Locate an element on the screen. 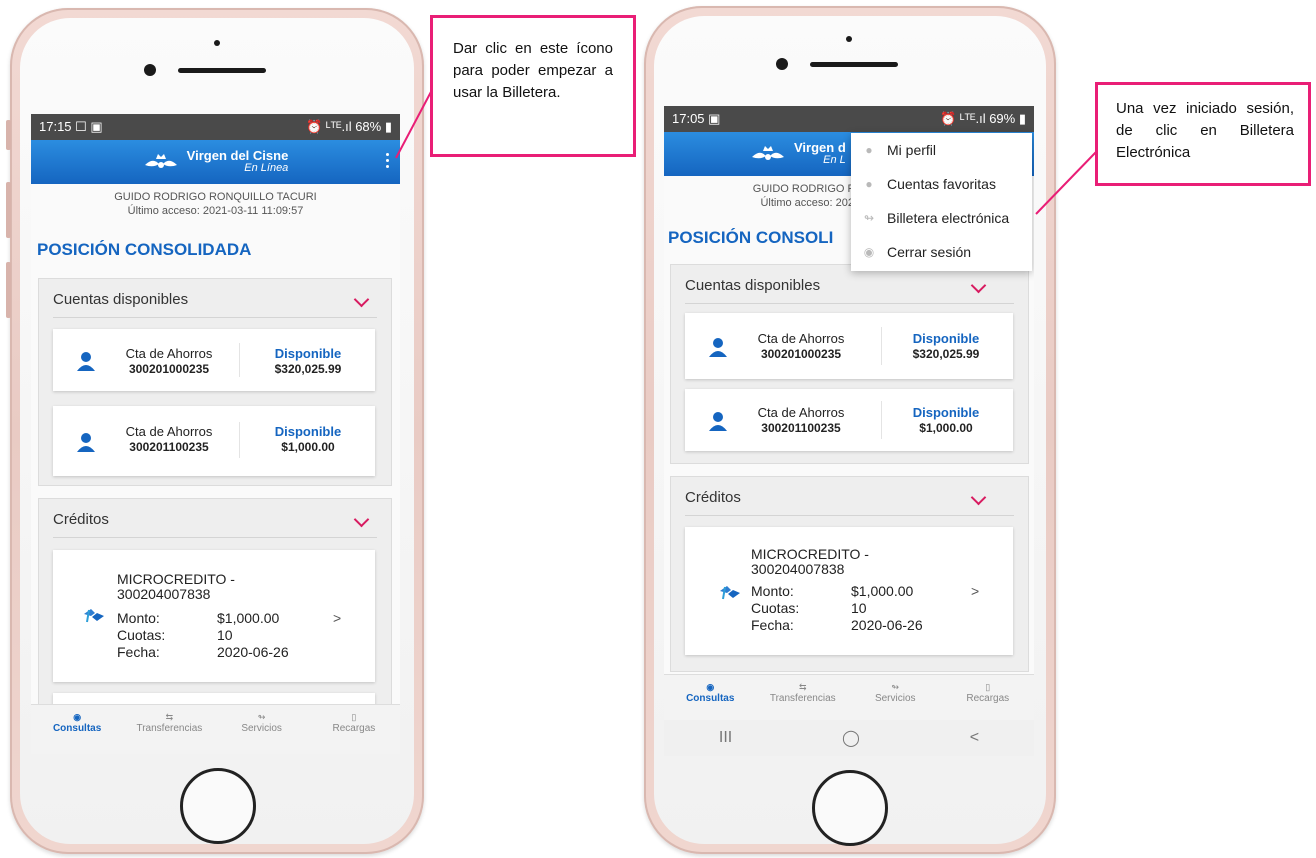 The height and width of the screenshot is (858, 1316). status-bar: 17:15 ☐ ▣ ⏰ ᴸᵀᴱ.ıl 68% ▮ is located at coordinates (215, 127).